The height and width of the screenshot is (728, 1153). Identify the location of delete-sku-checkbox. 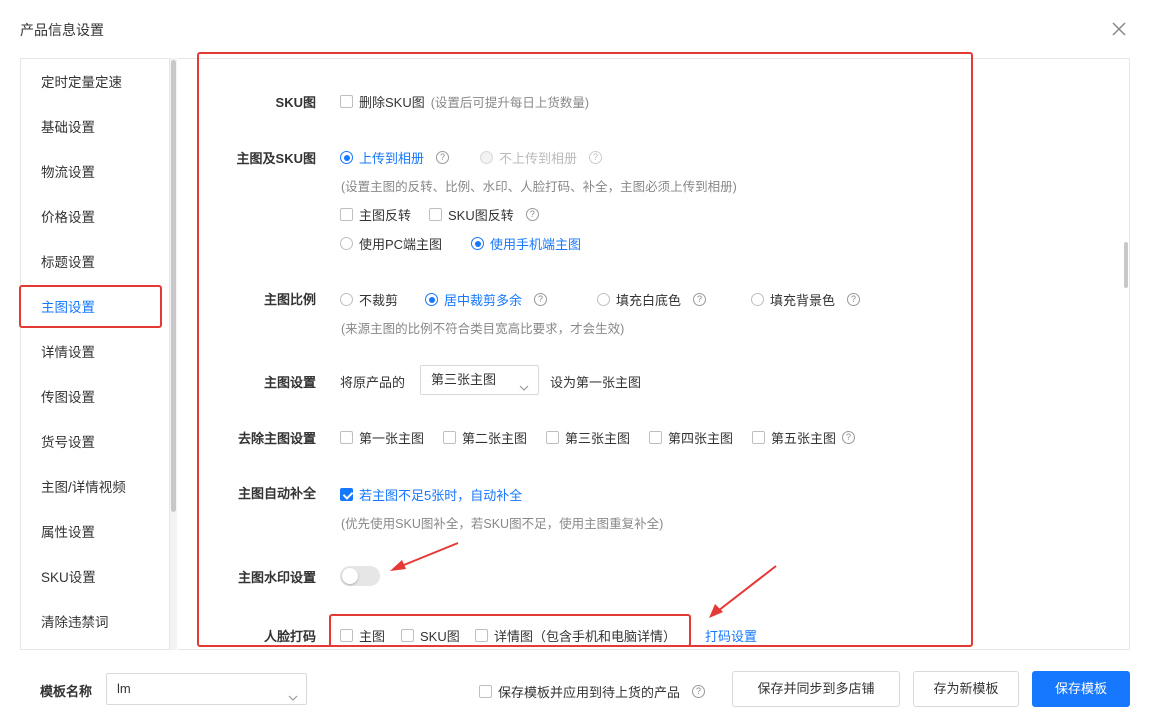
(346, 101).